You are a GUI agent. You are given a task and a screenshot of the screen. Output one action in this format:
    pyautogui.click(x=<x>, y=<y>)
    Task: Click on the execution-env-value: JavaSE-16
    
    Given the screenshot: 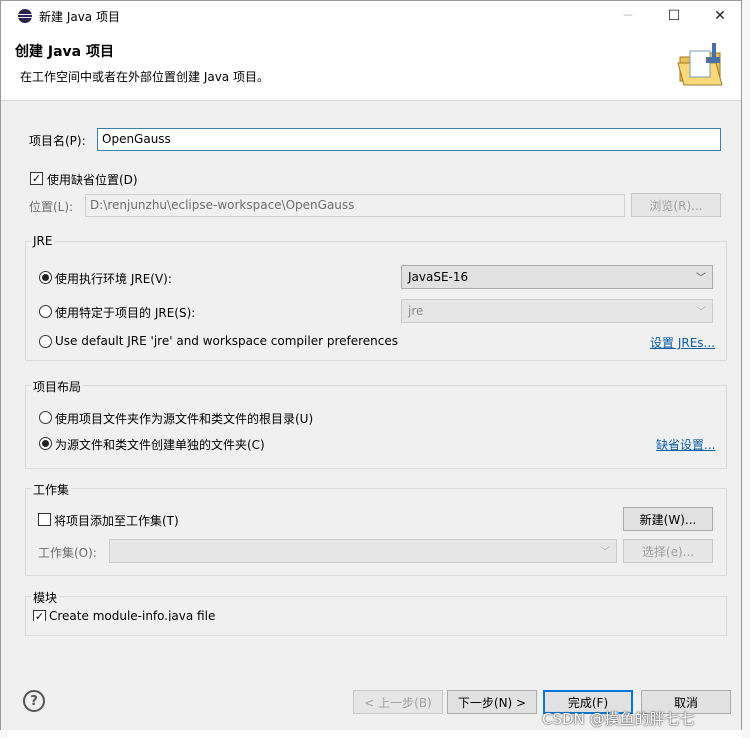 What is the action you would take?
    pyautogui.click(x=438, y=277)
    